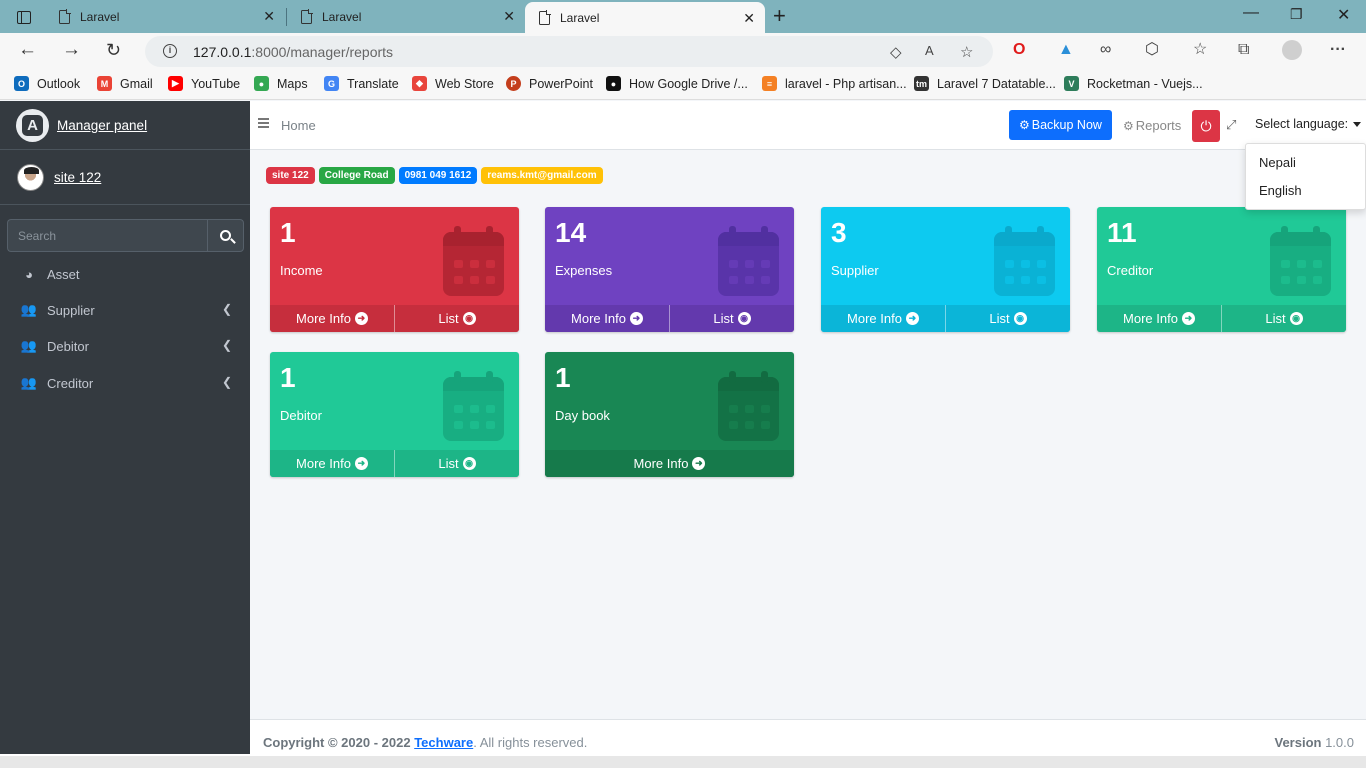  I want to click on chevron-left-icon: ❮, so click(226, 345).